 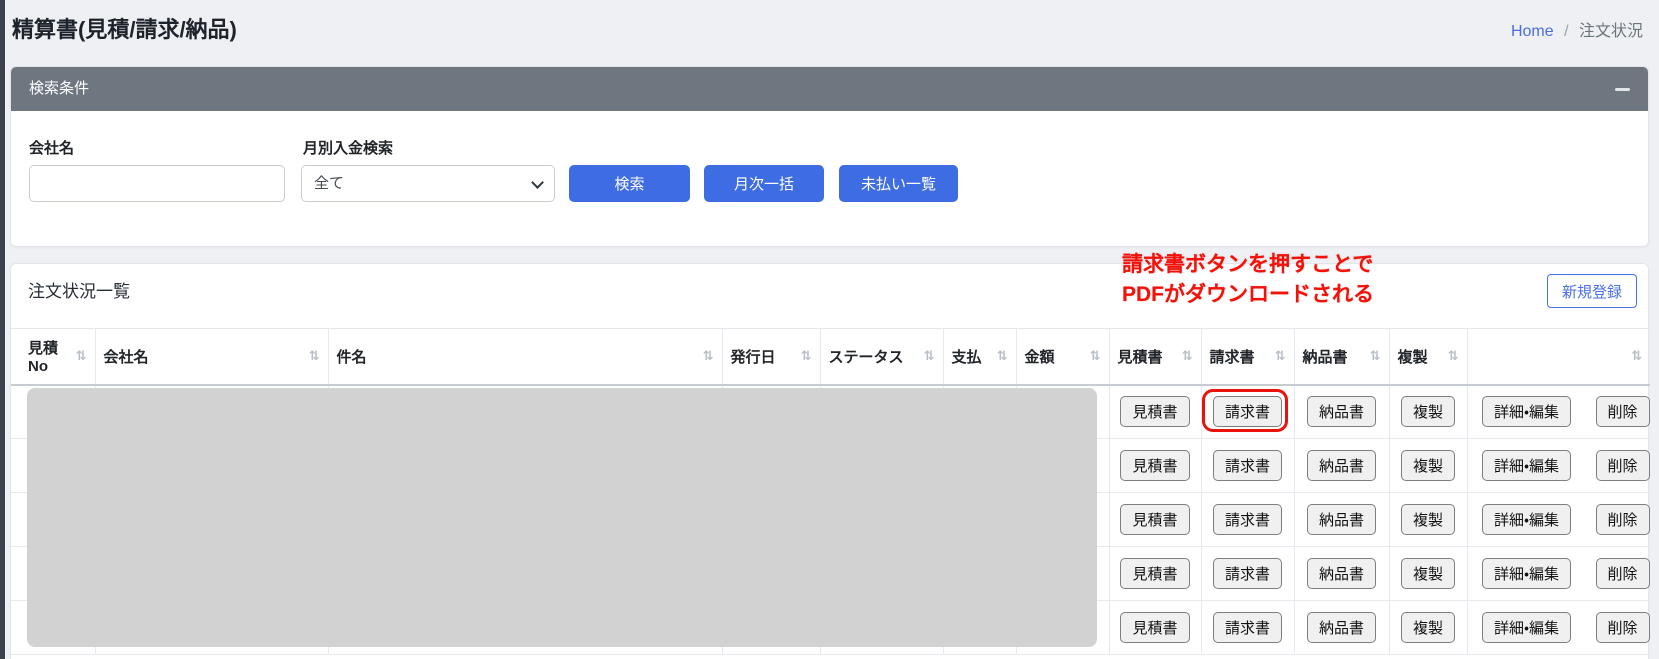 What do you see at coordinates (1341, 357) in the screenshot?
I see `col-header-delivery-doc: 納品書 ⇅` at bounding box center [1341, 357].